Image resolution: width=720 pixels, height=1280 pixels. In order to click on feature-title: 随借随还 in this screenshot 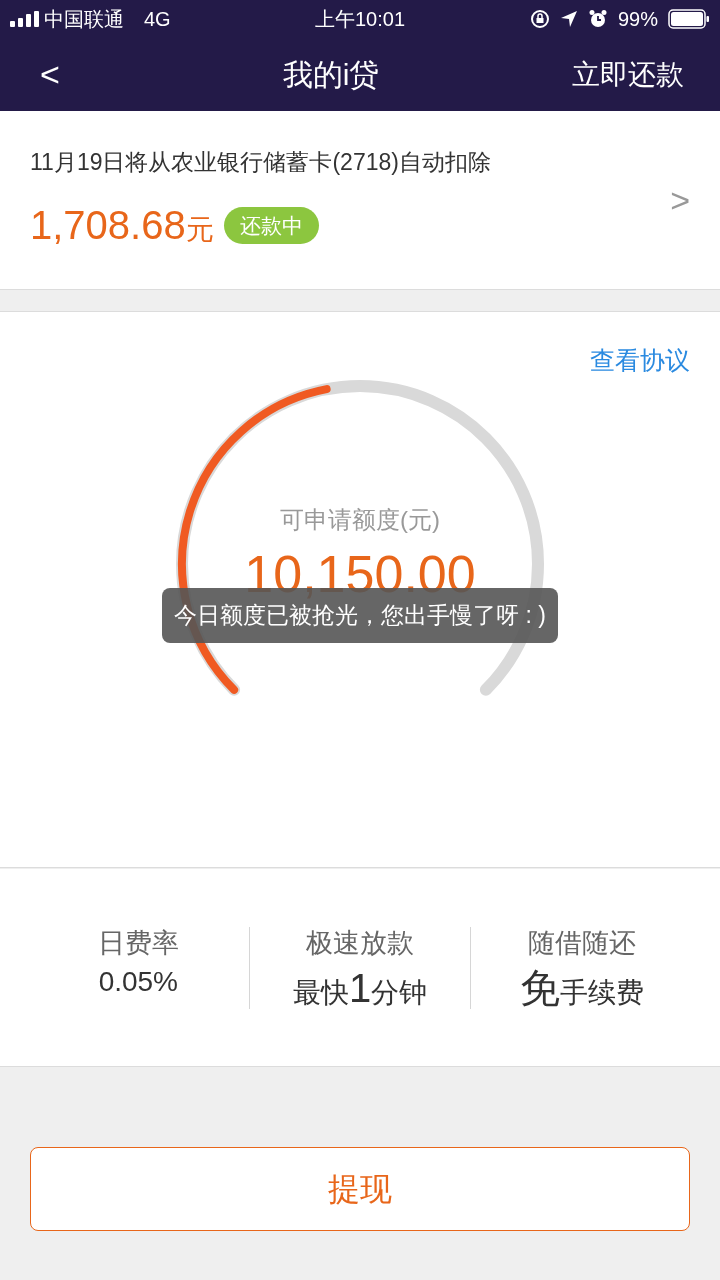, I will do `click(581, 944)`.